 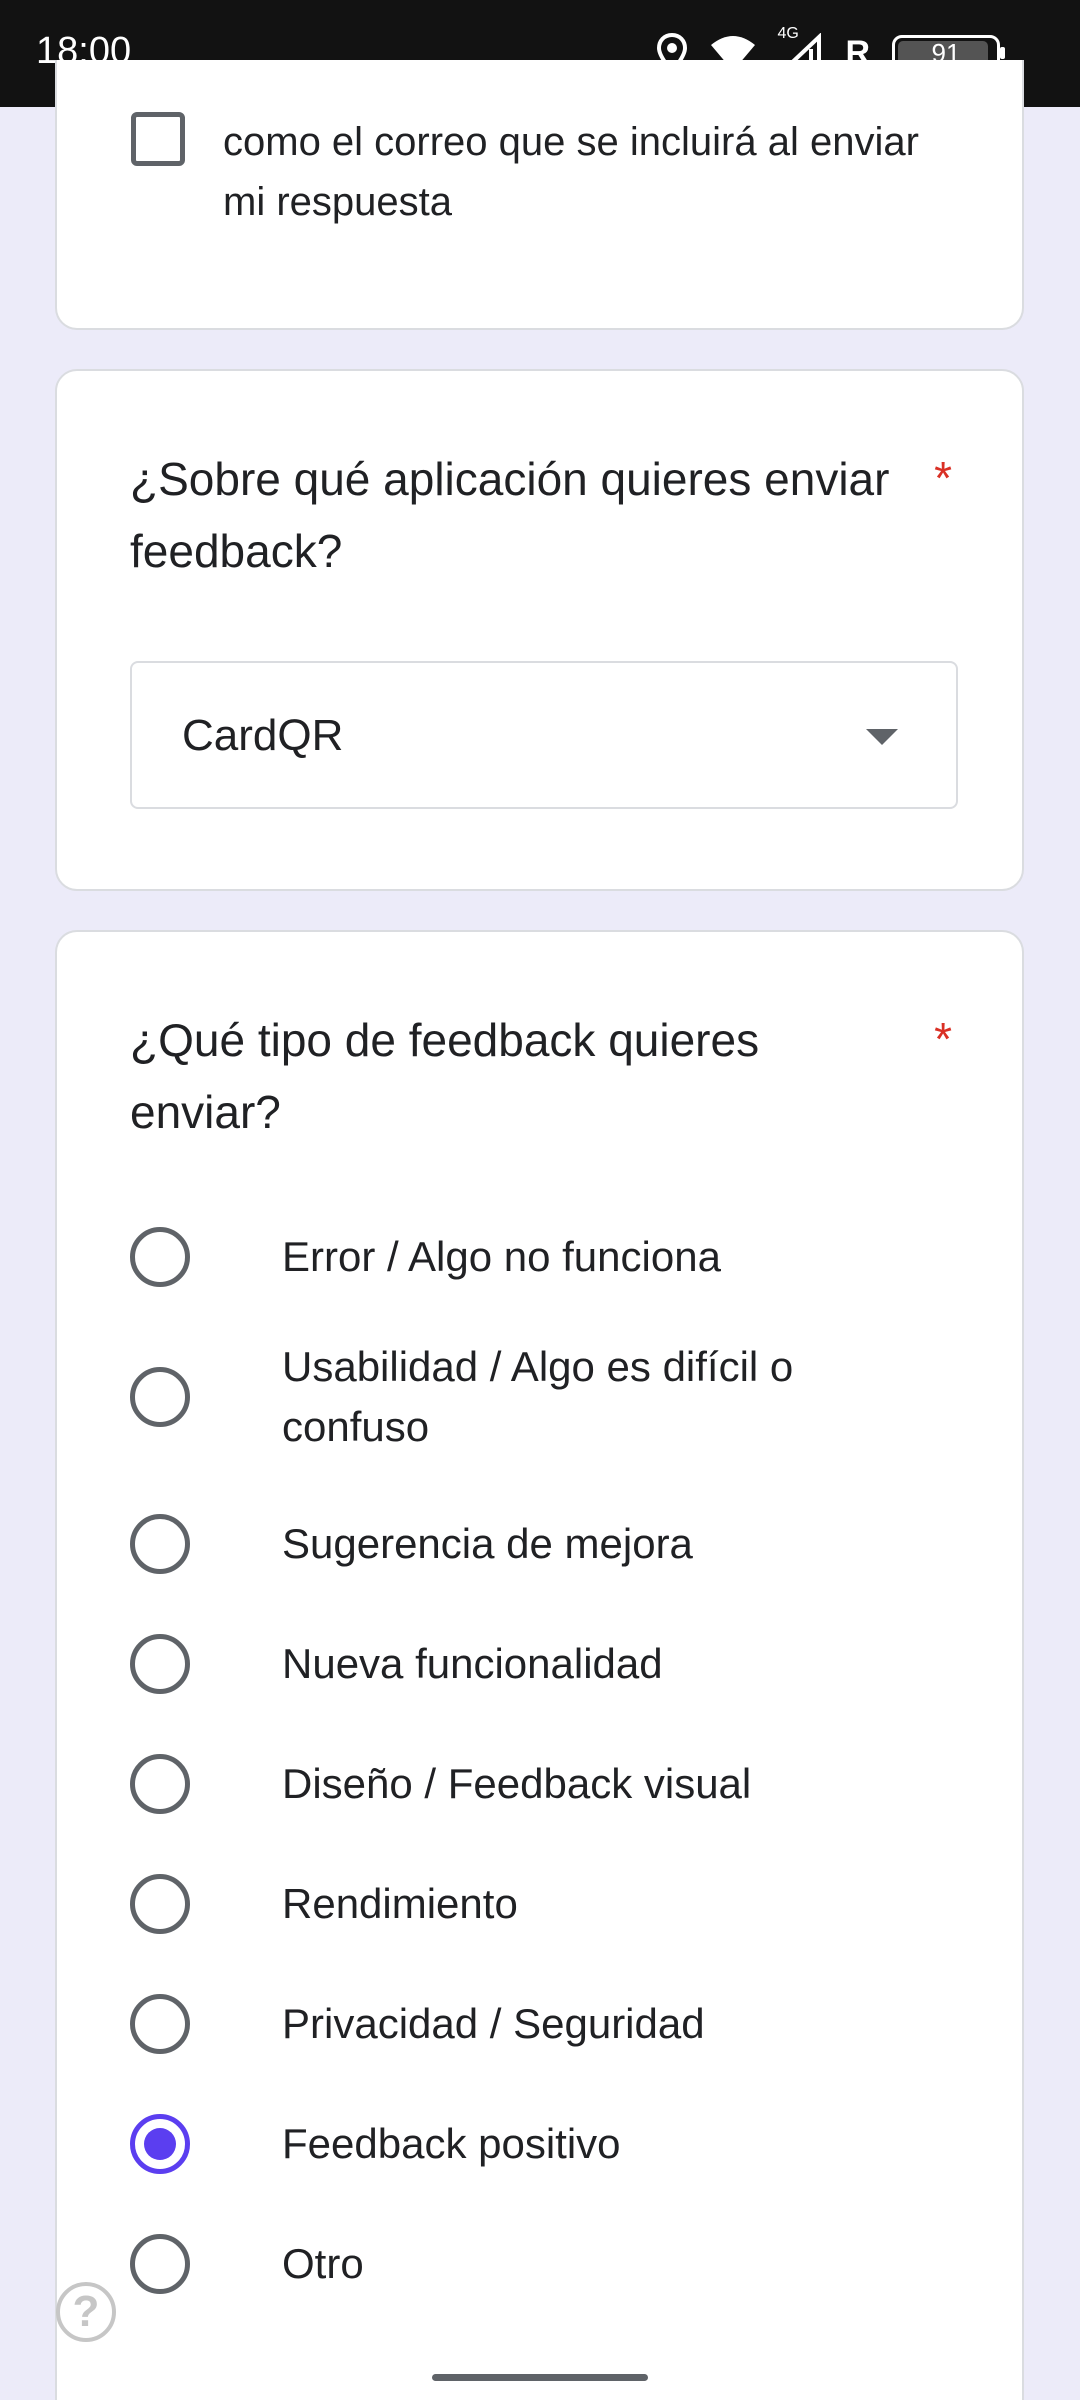 I want to click on option-label: Rendimiento, so click(x=400, y=1903).